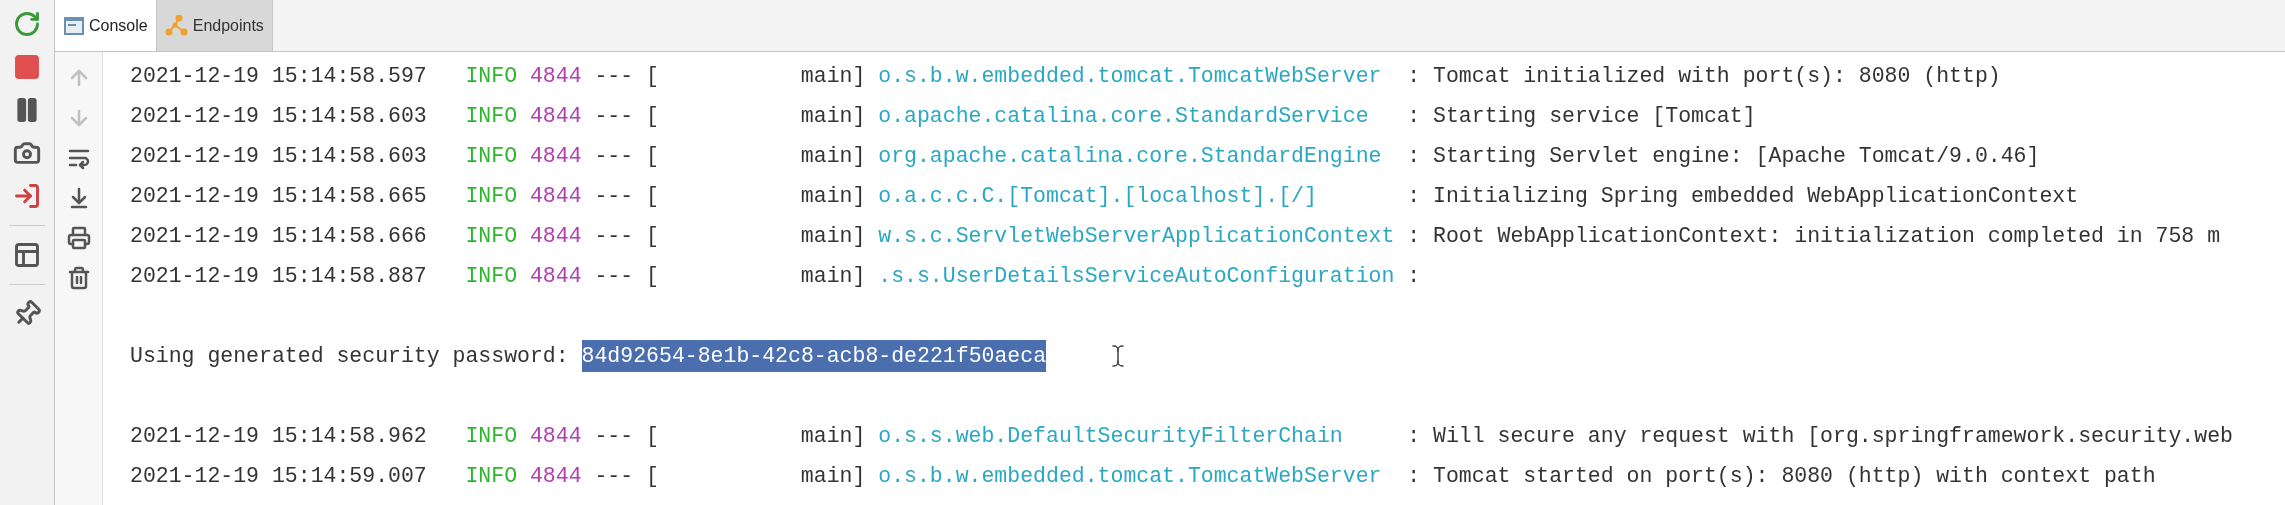  What do you see at coordinates (105, 25) in the screenshot?
I see `tab: Console` at bounding box center [105, 25].